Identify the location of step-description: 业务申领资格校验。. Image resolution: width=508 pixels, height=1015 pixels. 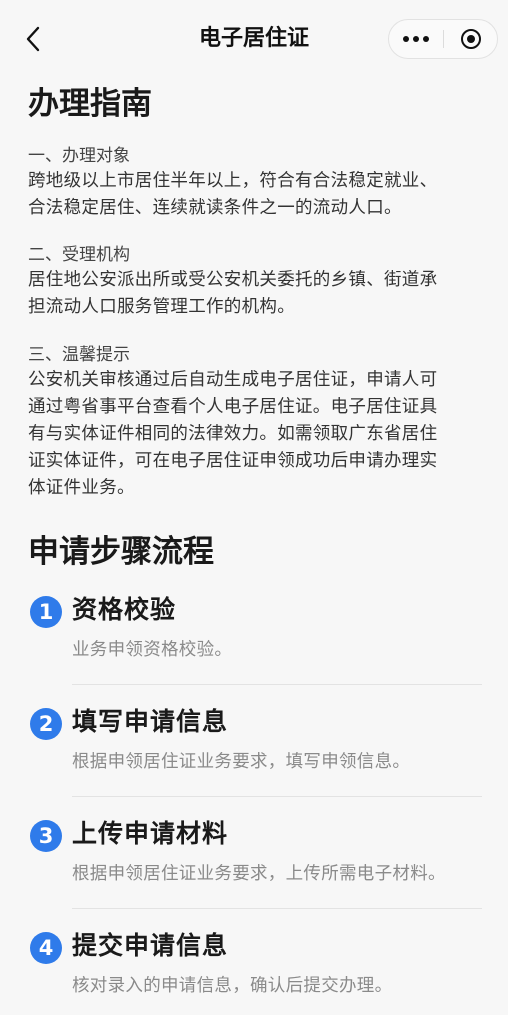
(152, 650).